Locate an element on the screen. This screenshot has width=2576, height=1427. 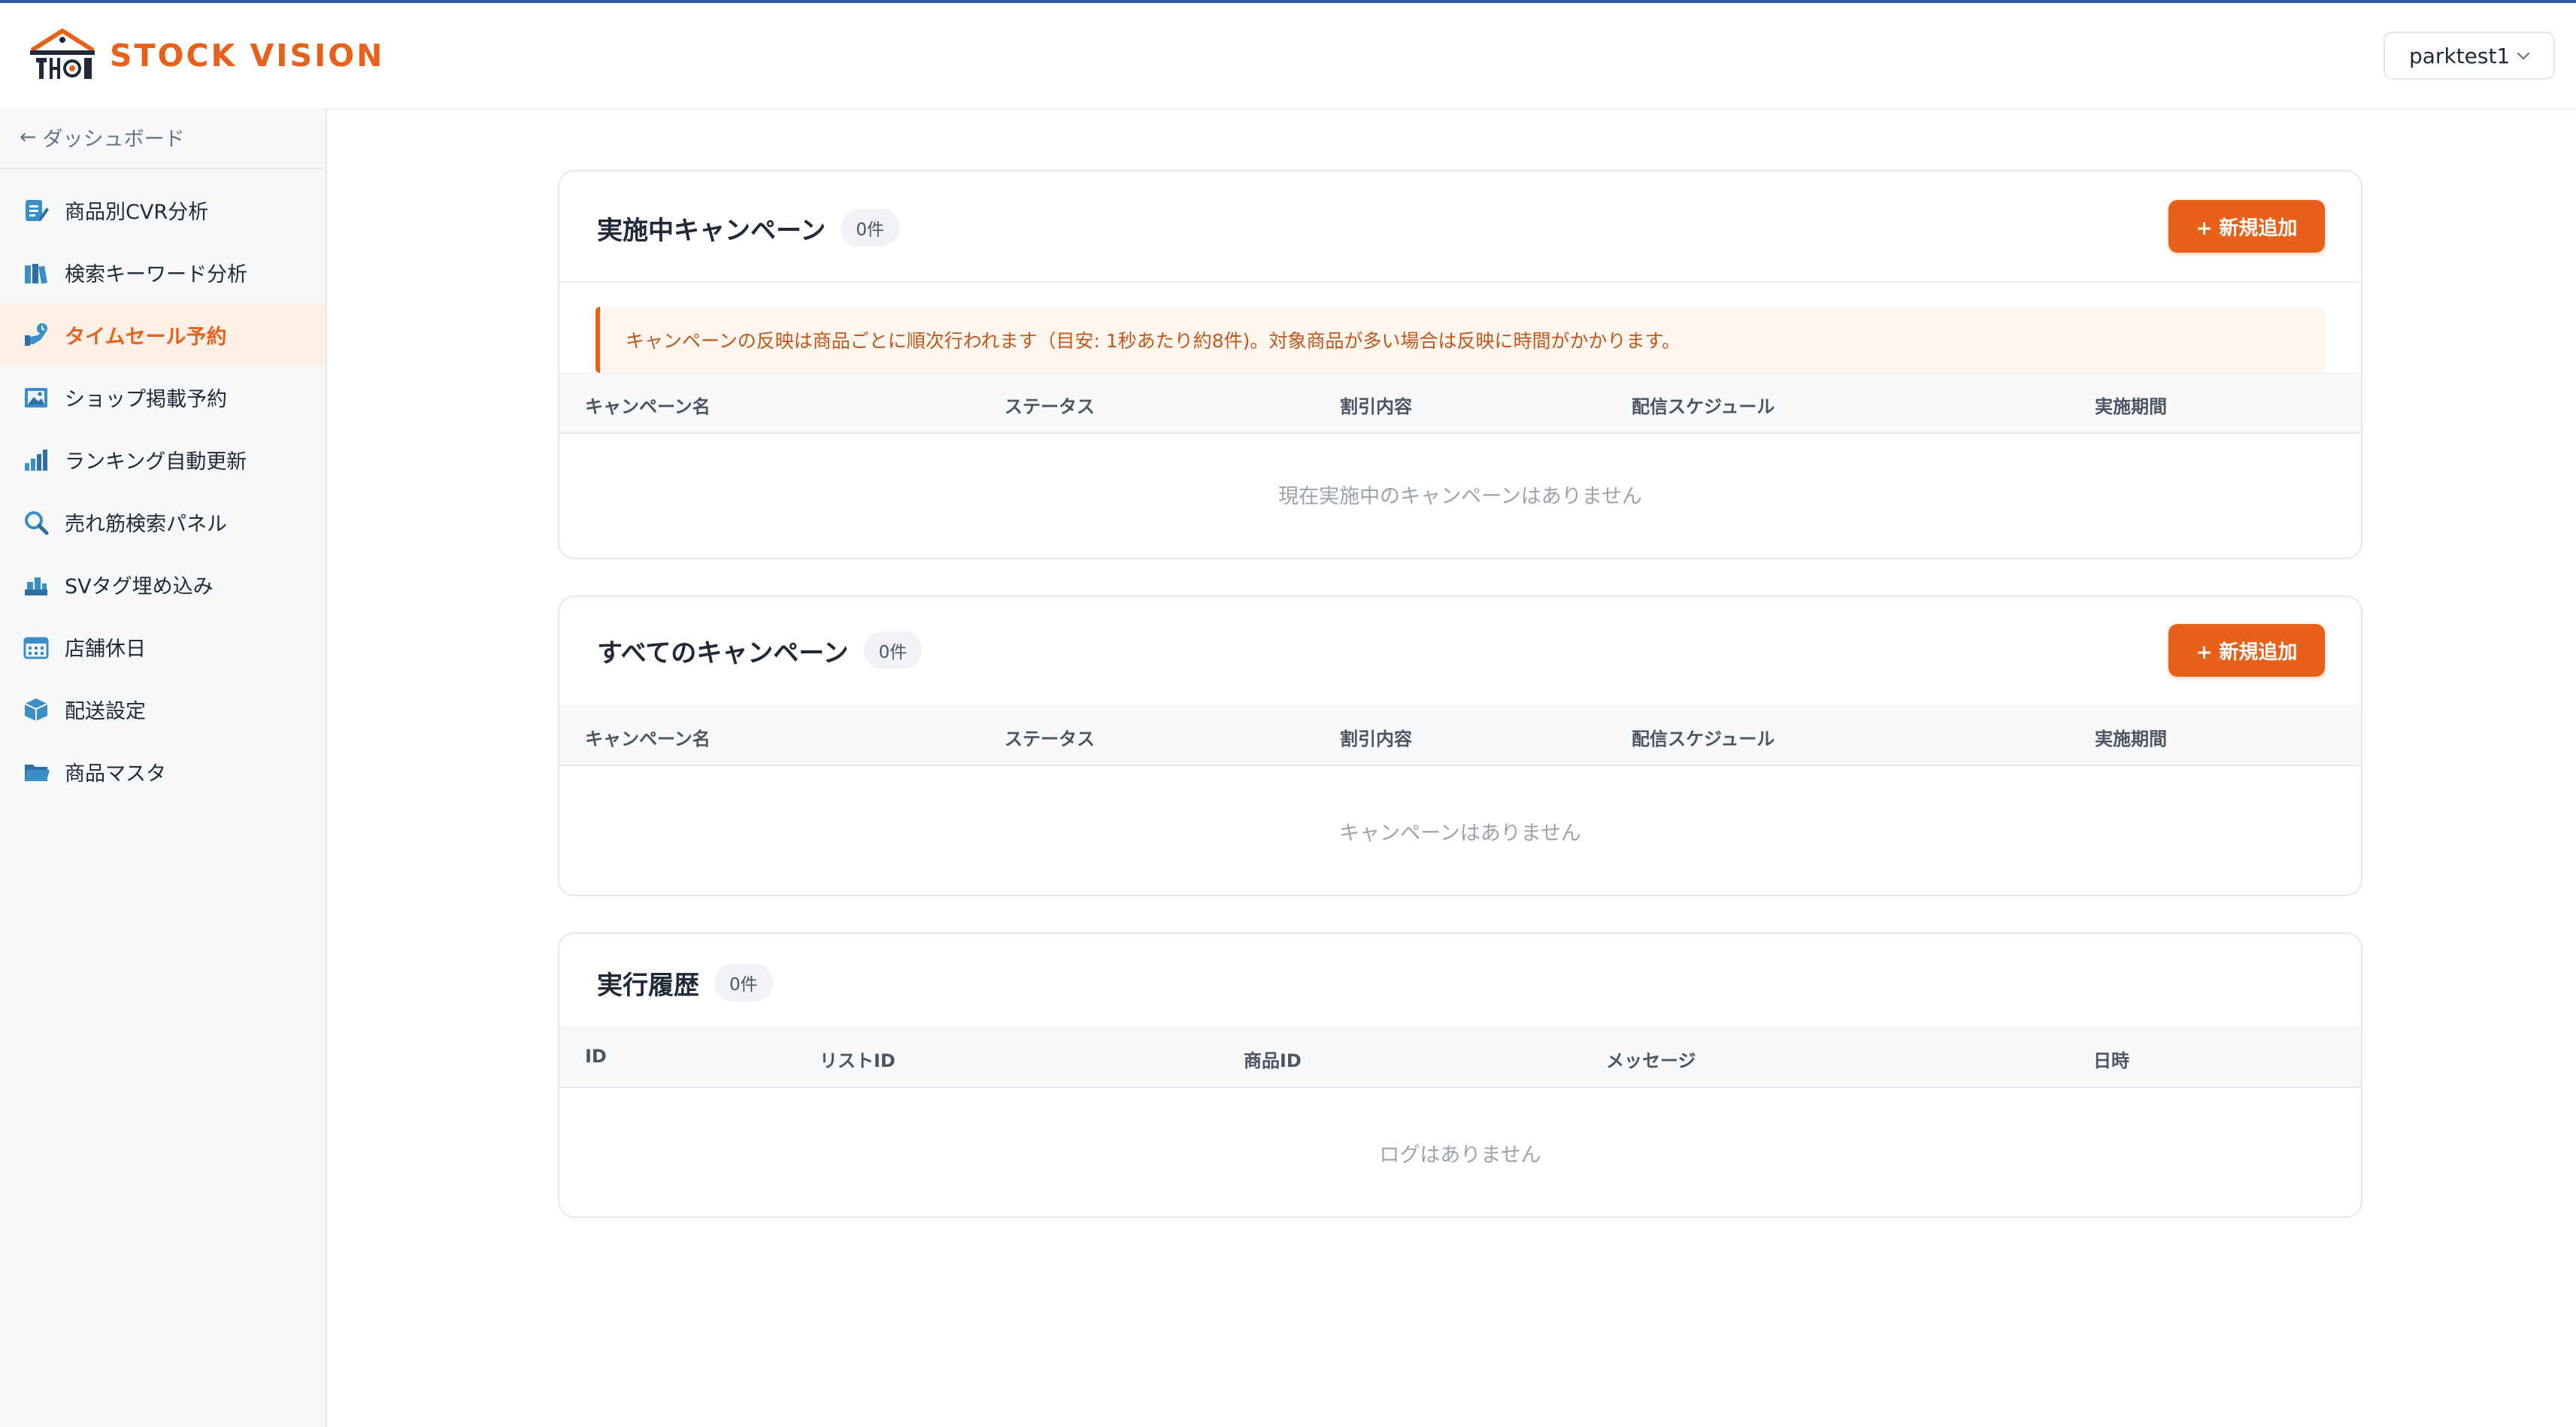
logo: STOCK VISION is located at coordinates (205, 56).